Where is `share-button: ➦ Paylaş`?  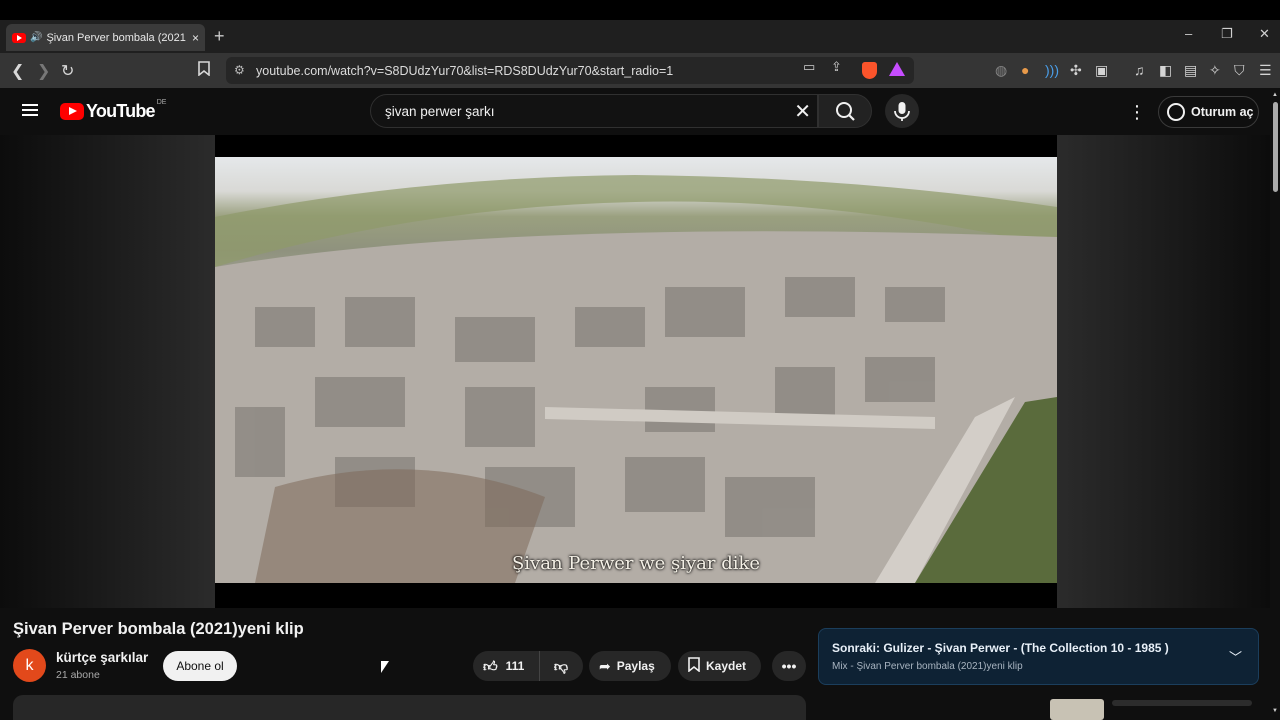 share-button: ➦ Paylaş is located at coordinates (630, 666).